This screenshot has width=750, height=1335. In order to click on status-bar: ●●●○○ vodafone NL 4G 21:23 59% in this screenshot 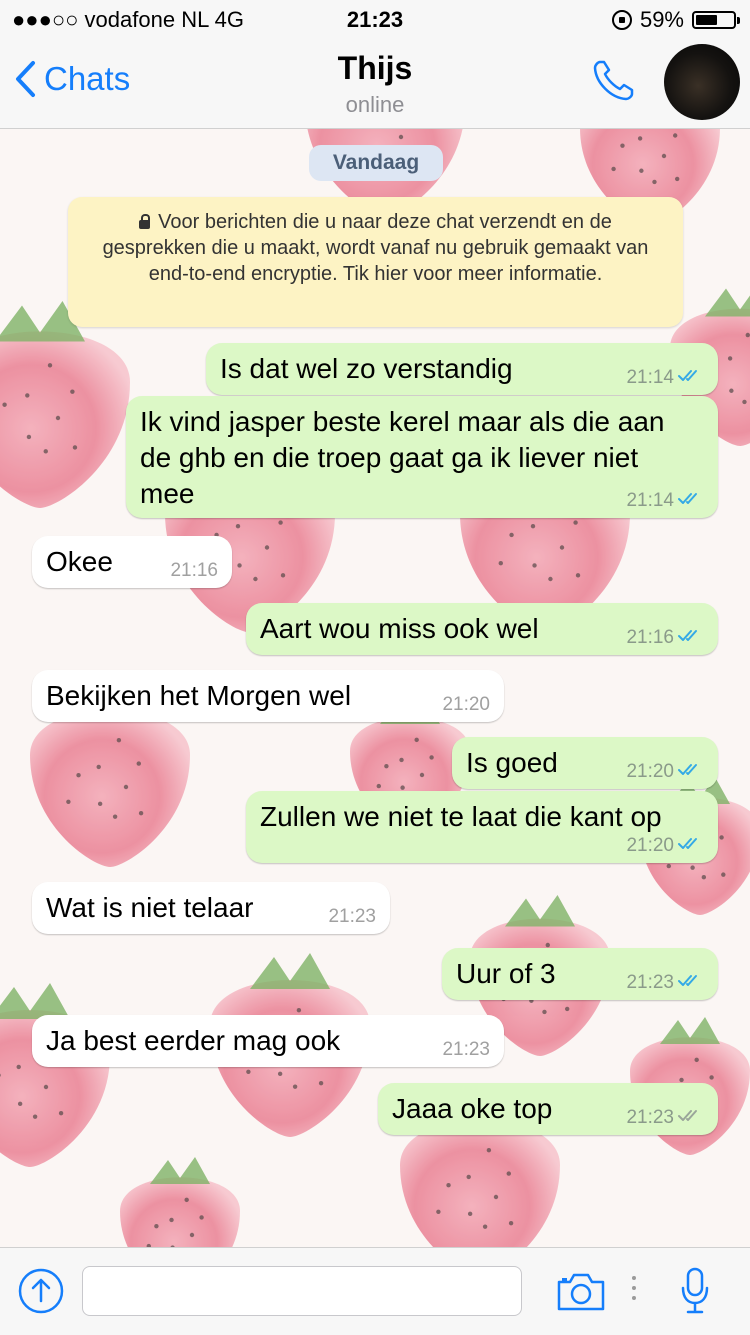, I will do `click(375, 20)`.